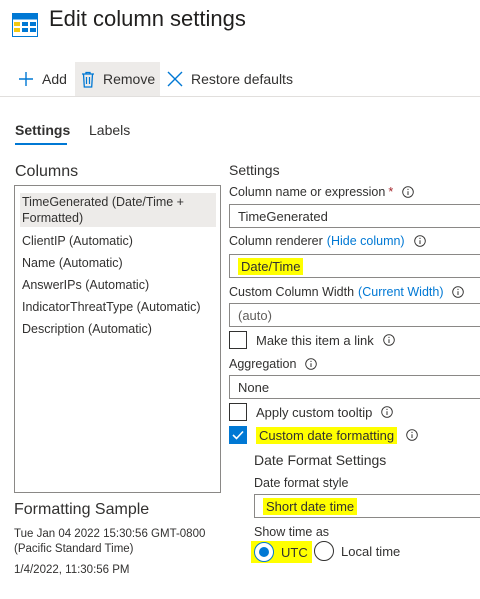 The height and width of the screenshot is (599, 480). What do you see at coordinates (301, 483) in the screenshot?
I see `date-format-style-label: Date format style` at bounding box center [301, 483].